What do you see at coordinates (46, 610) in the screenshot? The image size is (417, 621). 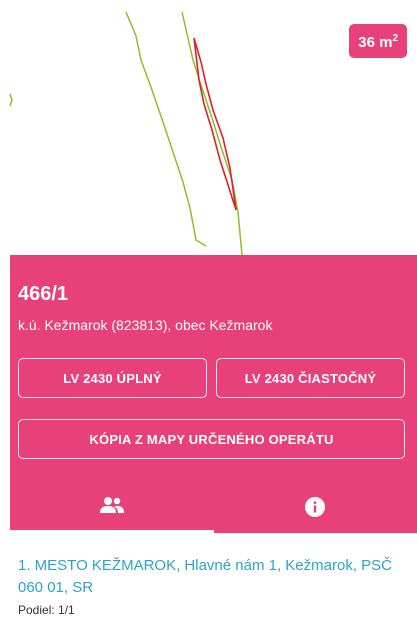 I see `owner-share: Podiel: 1/1` at bounding box center [46, 610].